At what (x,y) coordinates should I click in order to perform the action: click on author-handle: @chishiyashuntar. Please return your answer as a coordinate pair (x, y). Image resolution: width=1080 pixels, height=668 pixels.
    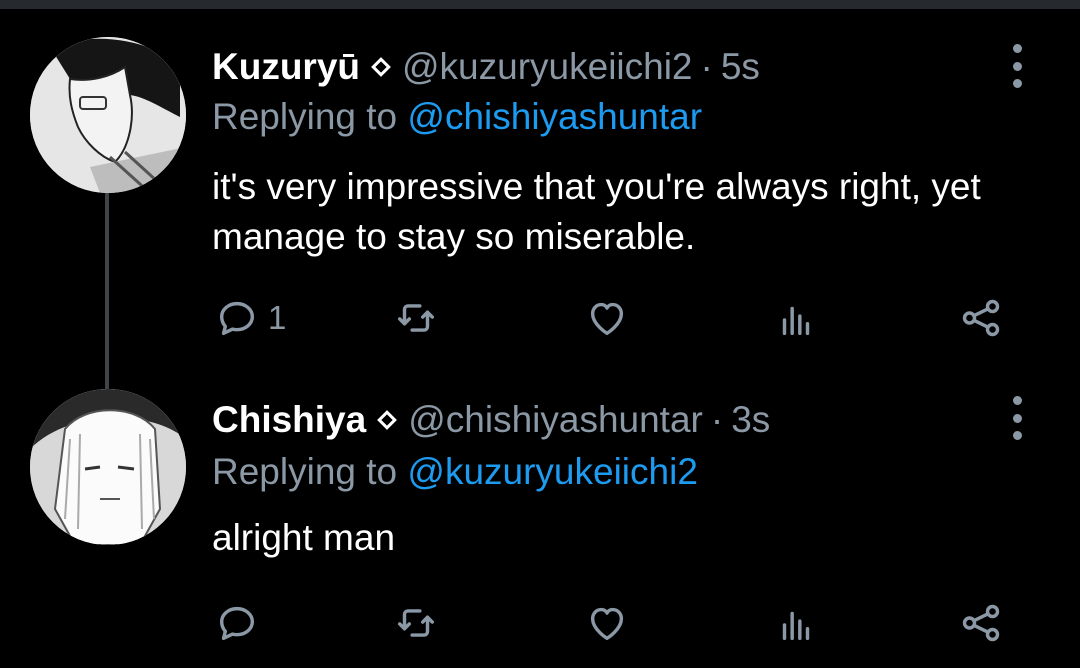
    Looking at the image, I should click on (555, 419).